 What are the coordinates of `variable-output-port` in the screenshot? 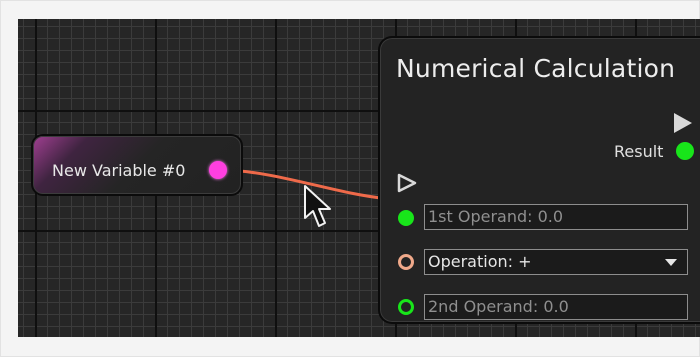 It's located at (218, 170).